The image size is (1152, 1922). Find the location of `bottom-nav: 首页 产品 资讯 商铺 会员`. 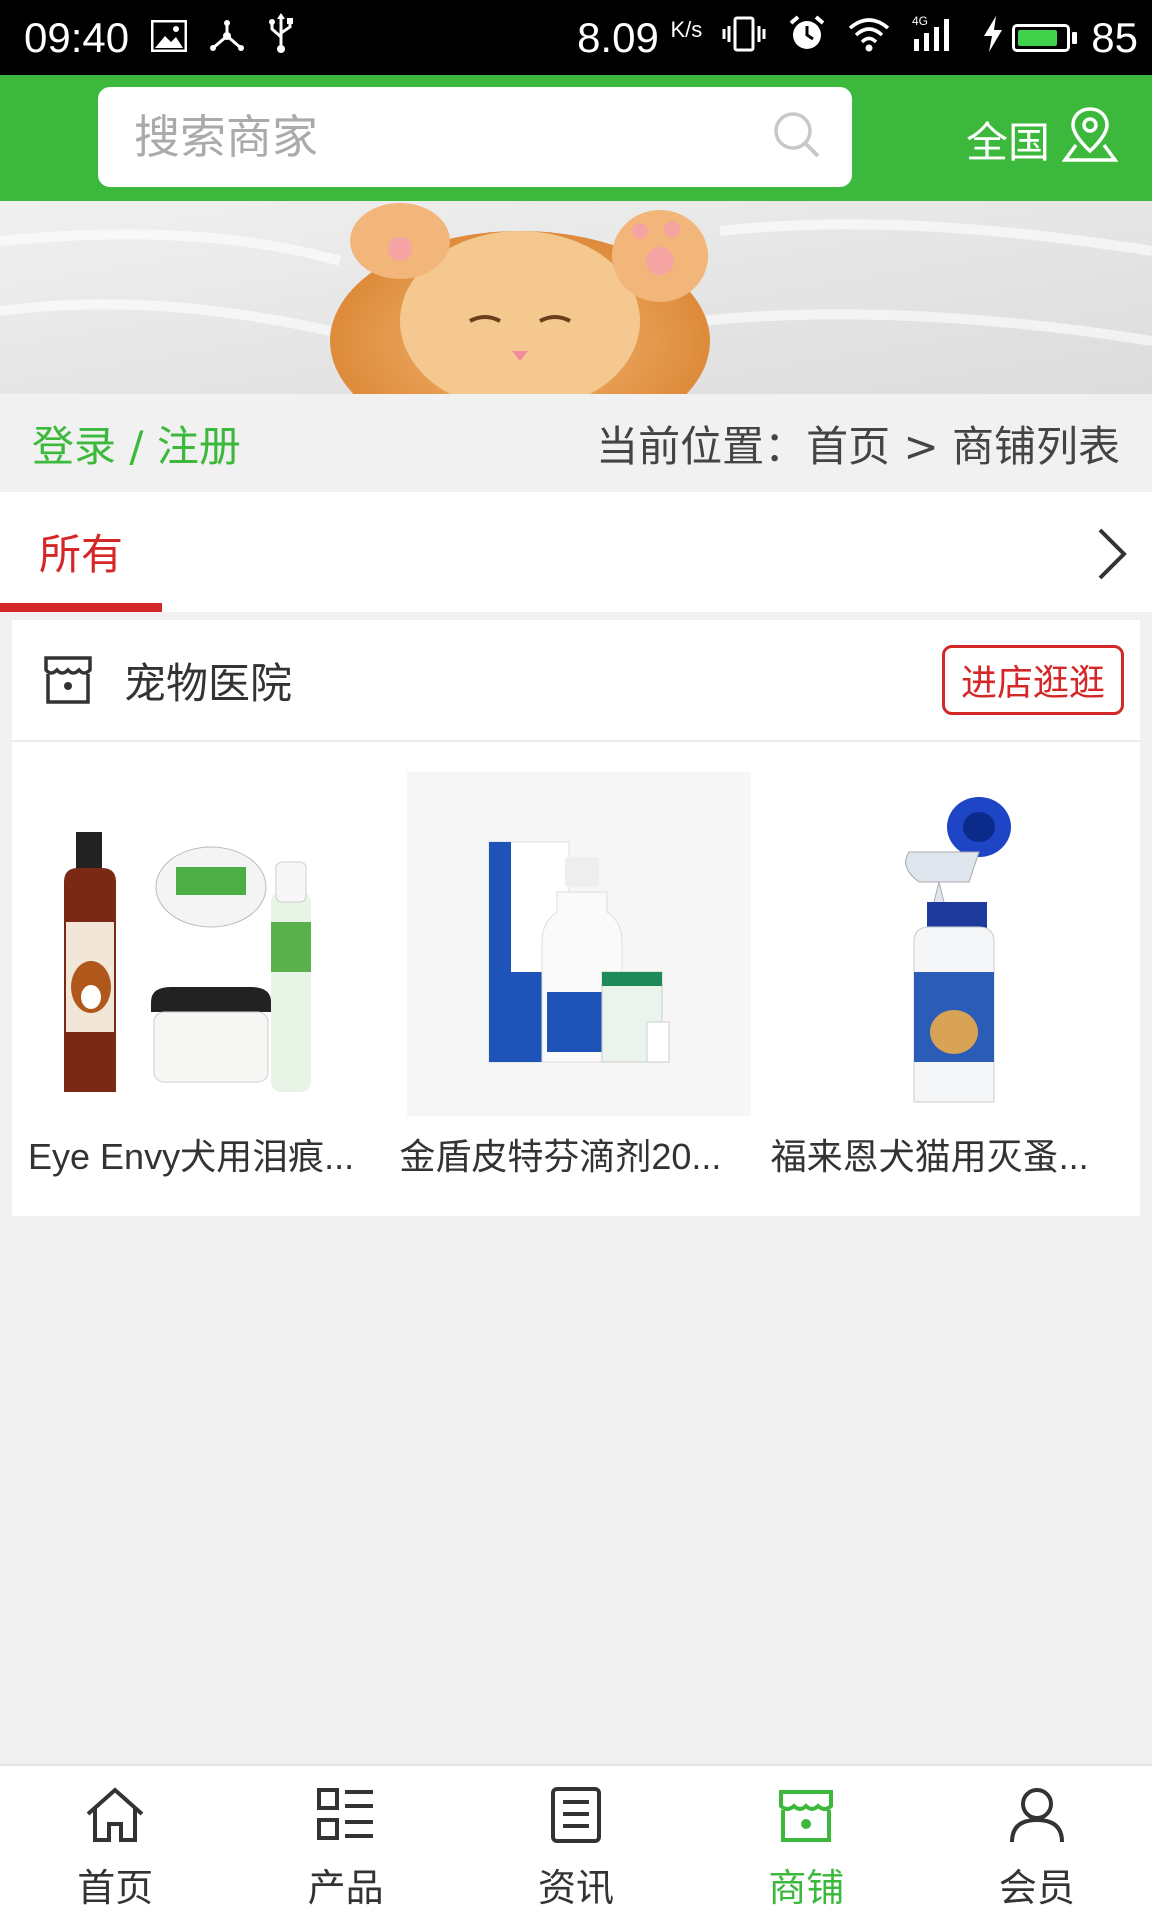

bottom-nav: 首页 产品 资讯 商铺 会员 is located at coordinates (576, 1843).